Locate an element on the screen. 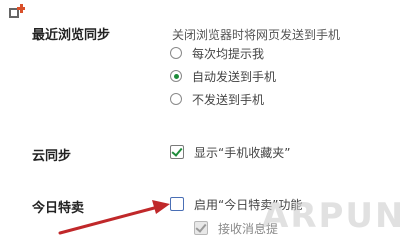 This screenshot has width=400, height=251. add-icon-plus-v is located at coordinates (21, 8).